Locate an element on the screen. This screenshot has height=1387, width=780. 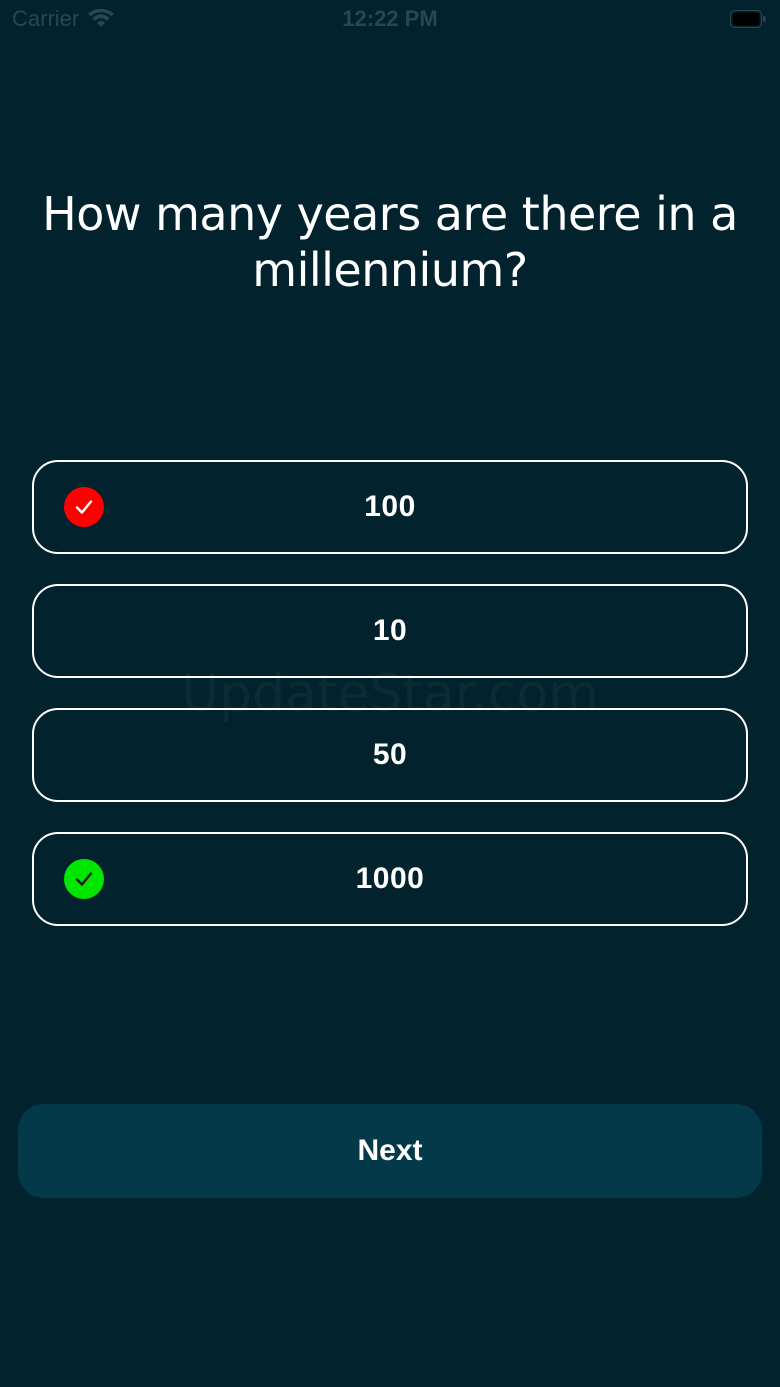
correct-answer-check-icon is located at coordinates (84, 879).